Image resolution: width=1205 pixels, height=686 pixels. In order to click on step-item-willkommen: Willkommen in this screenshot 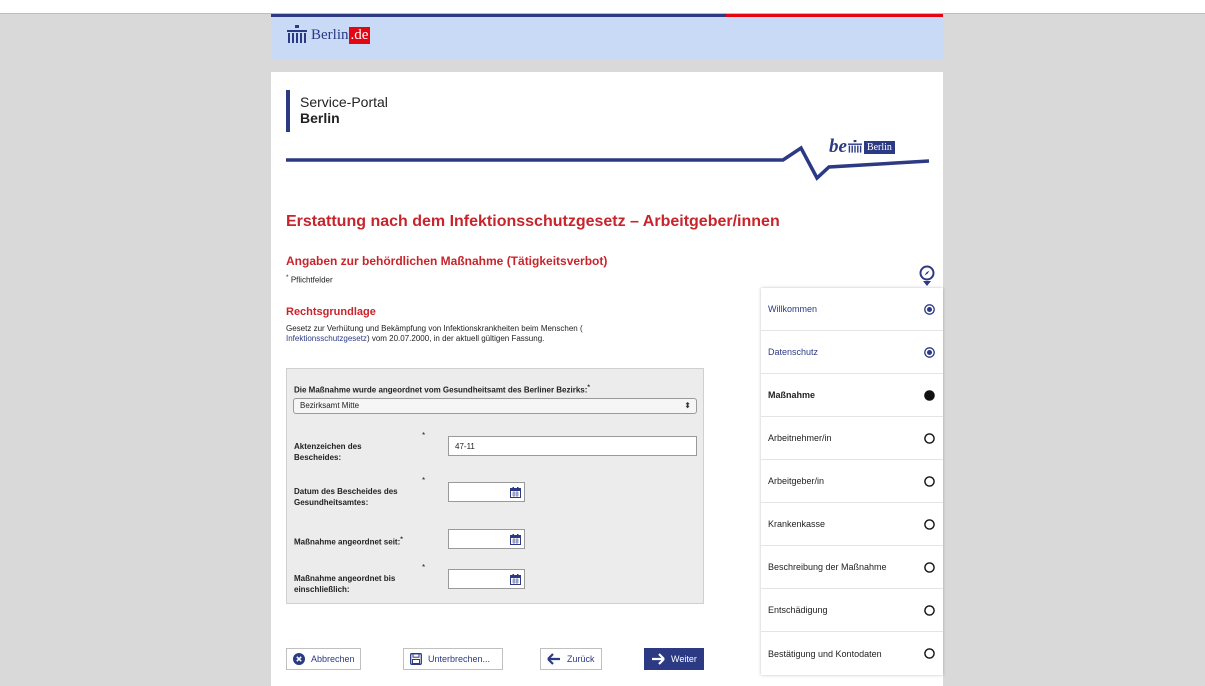, I will do `click(852, 309)`.